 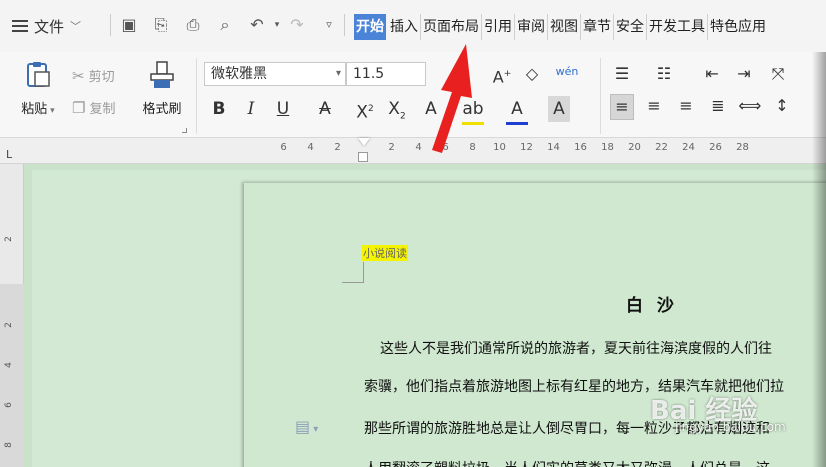 What do you see at coordinates (49, 26) in the screenshot?
I see `file-menu-label: 文件` at bounding box center [49, 26].